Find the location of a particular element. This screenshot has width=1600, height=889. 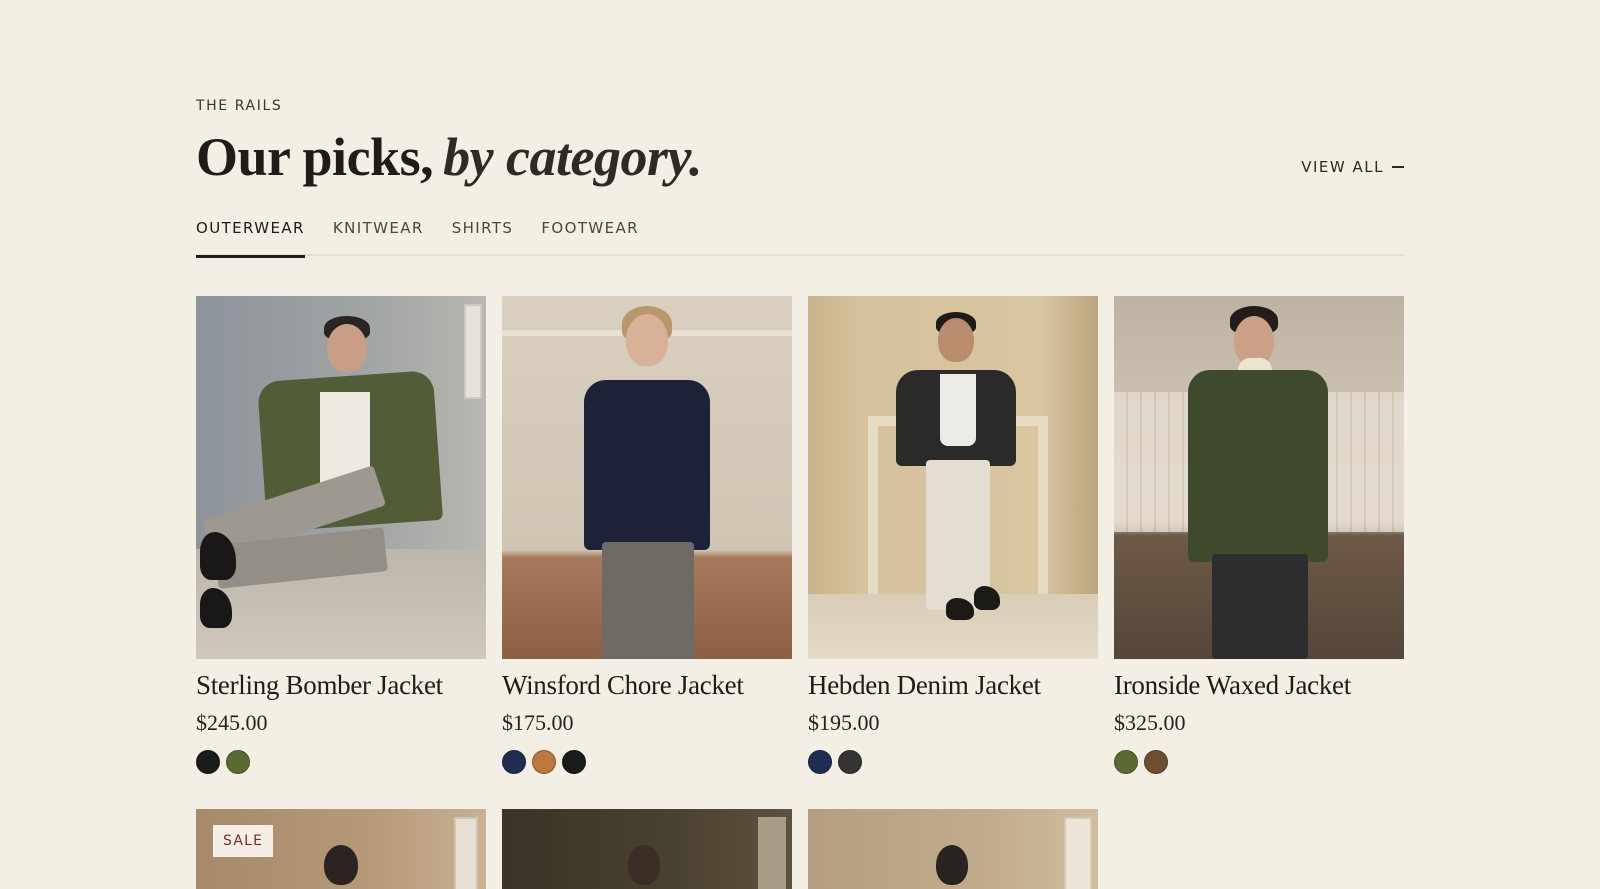

tab-knitwear: KNITWEAR is located at coordinates (378, 234).